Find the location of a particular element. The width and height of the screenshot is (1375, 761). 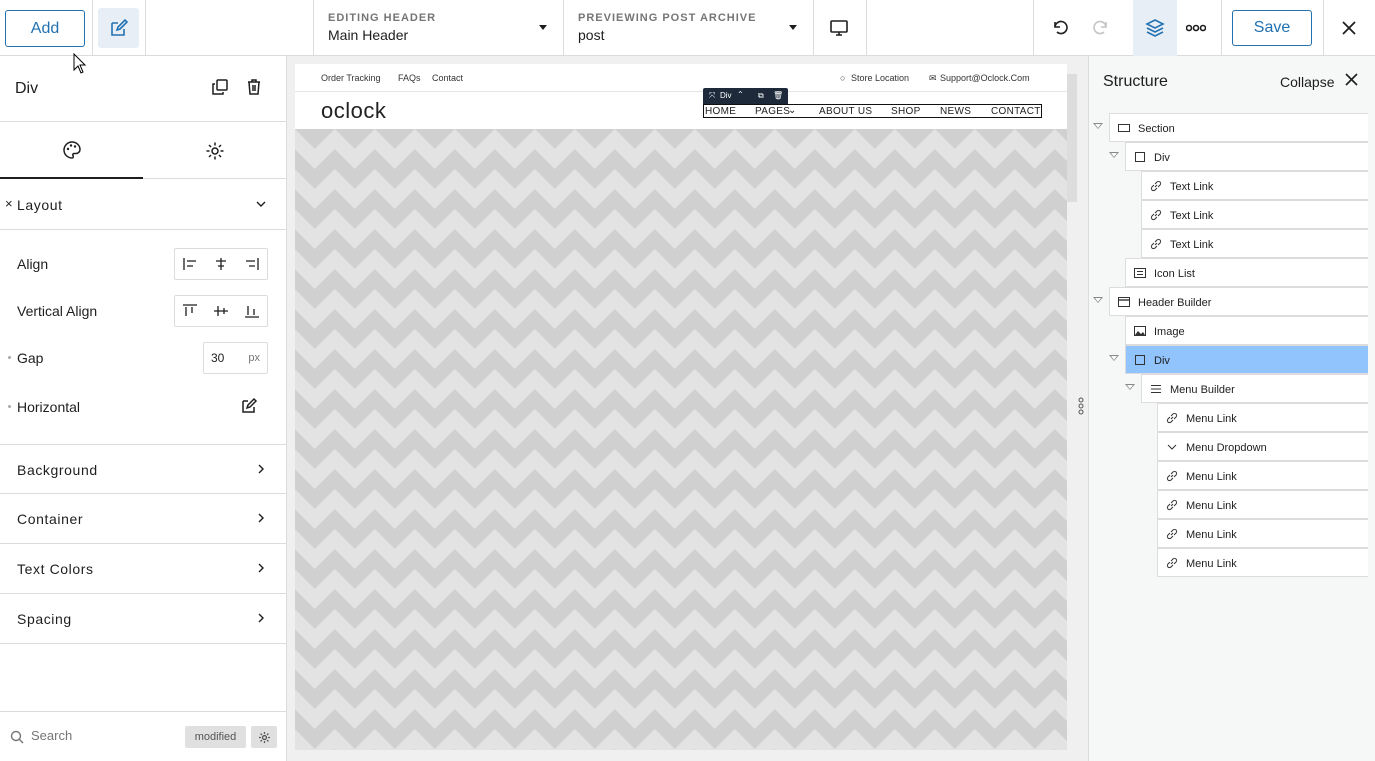

tree-item-label: Menu Builder is located at coordinates (1202, 390).